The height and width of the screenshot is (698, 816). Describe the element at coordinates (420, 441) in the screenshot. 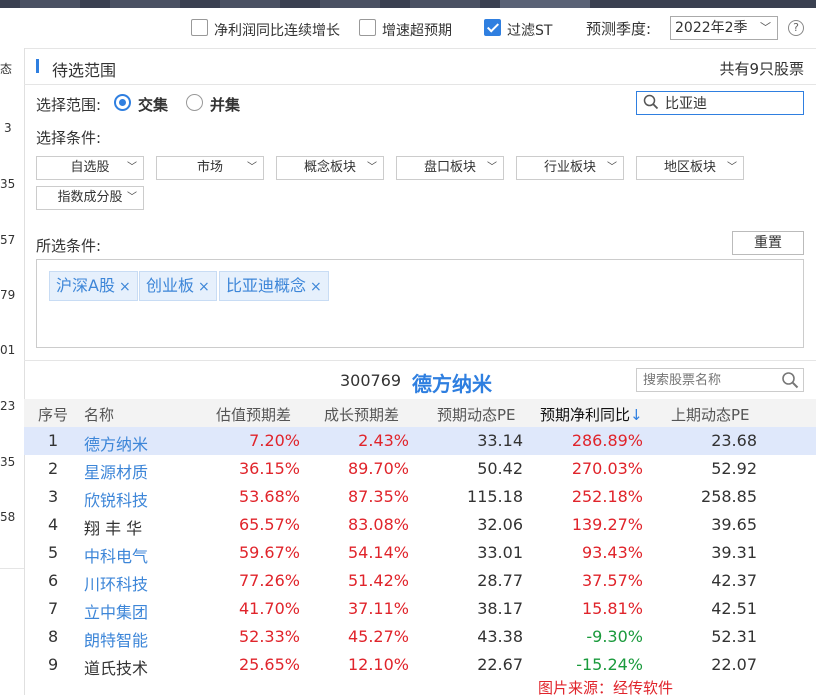

I see `table-row: 1 德方纳米 7.20% 2.43% 33.14 286.89% 23.68` at that location.